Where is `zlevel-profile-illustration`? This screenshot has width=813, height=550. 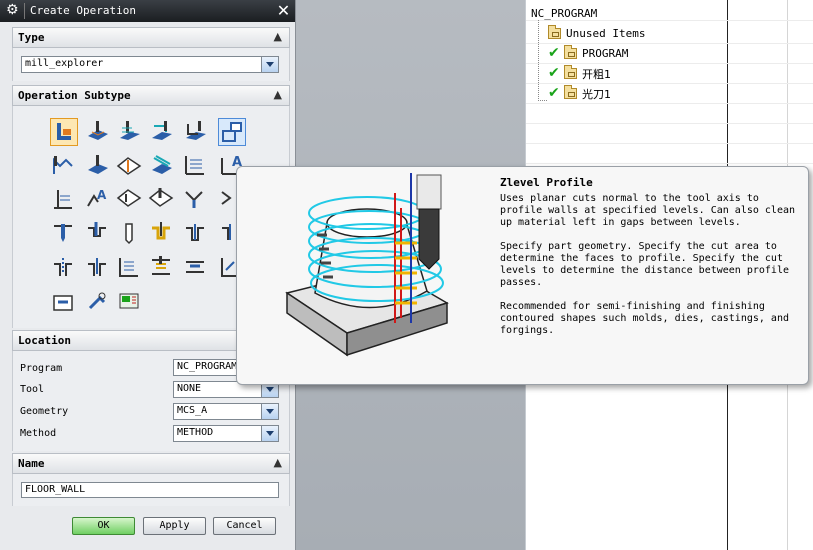 zlevel-profile-illustration is located at coordinates (367, 265).